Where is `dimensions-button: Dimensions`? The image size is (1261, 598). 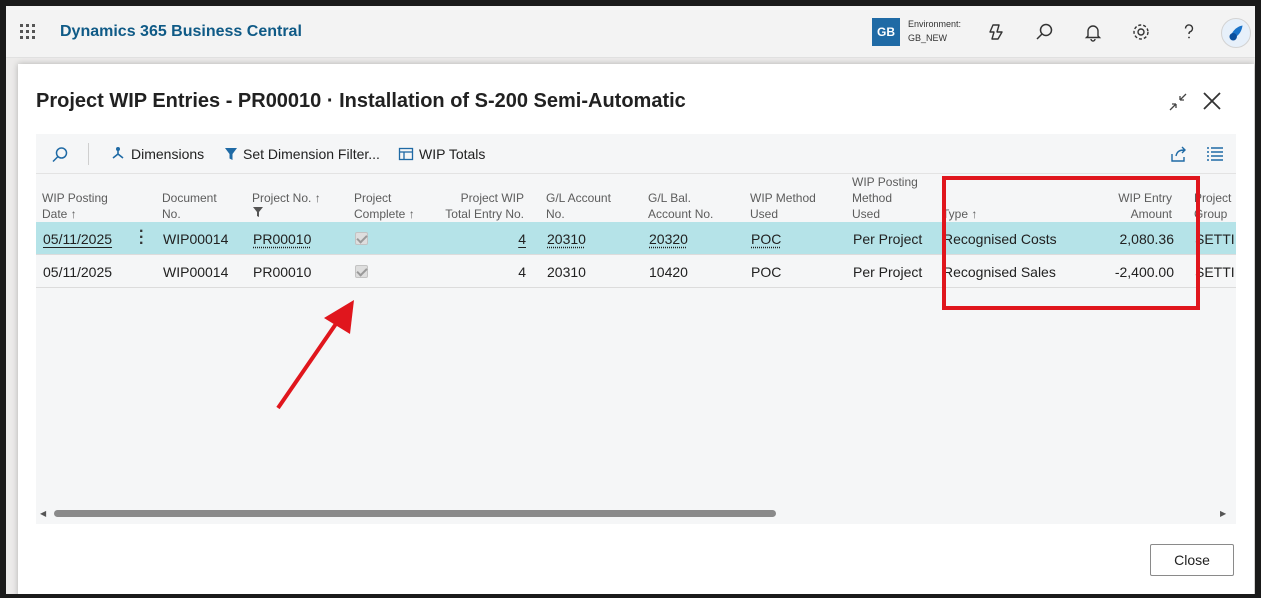
dimensions-button: Dimensions is located at coordinates (157, 154).